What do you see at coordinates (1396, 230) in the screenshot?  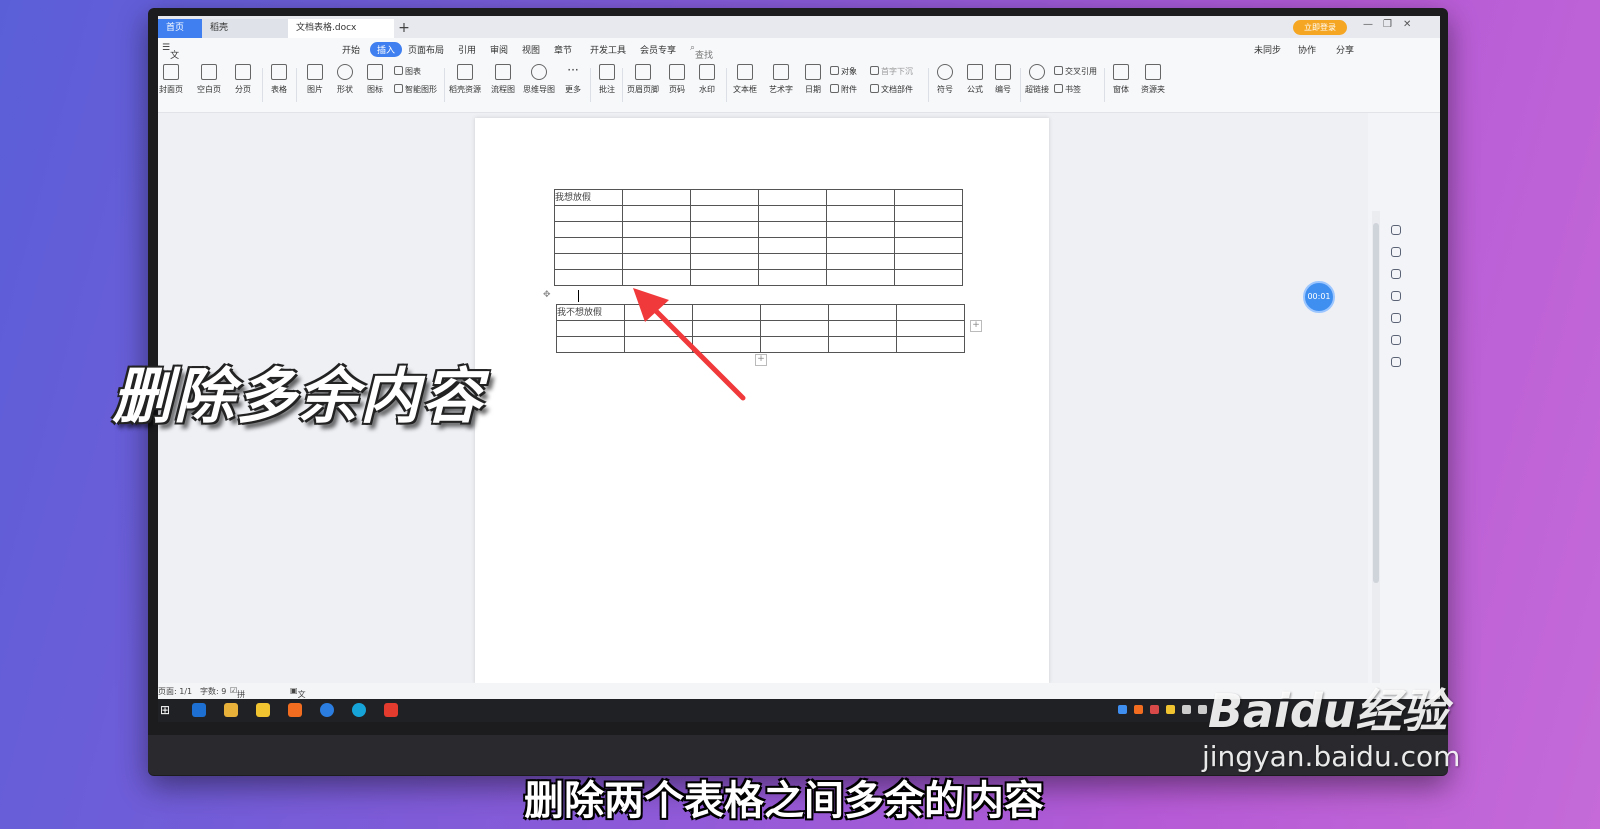 I see `style-icon` at bounding box center [1396, 230].